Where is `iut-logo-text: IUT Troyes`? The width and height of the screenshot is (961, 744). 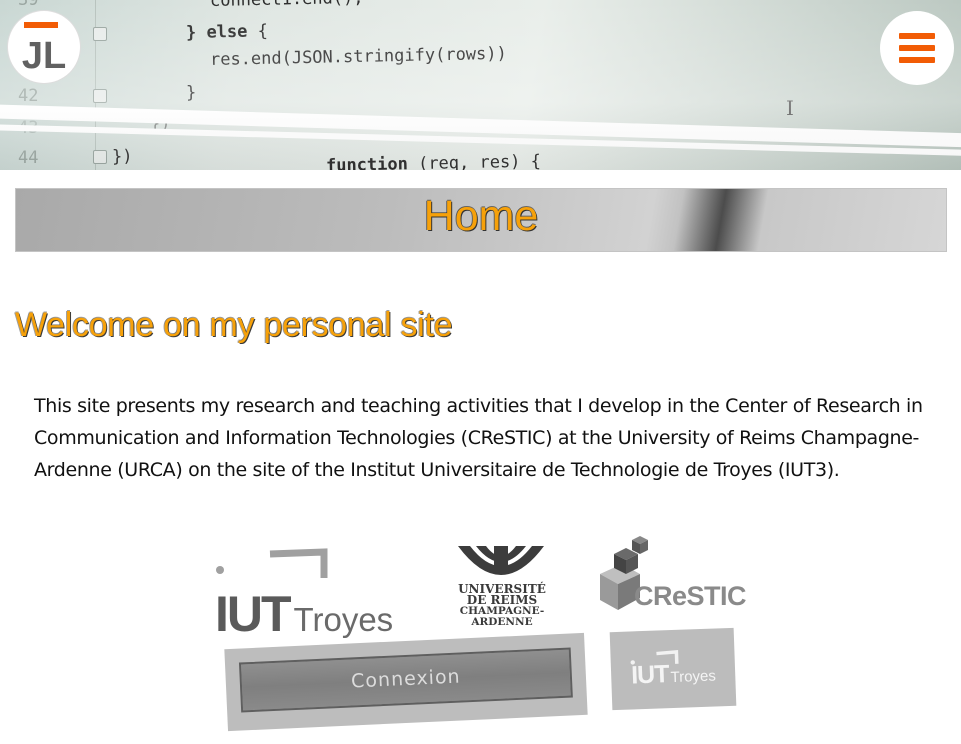 iut-logo-text: IUT Troyes is located at coordinates (304, 614).